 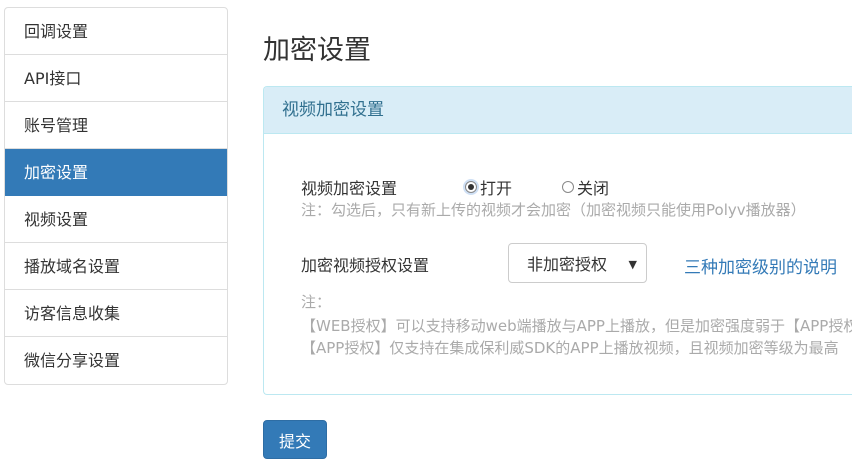 I want to click on auth-select-value: 非加密授权, so click(x=567, y=264).